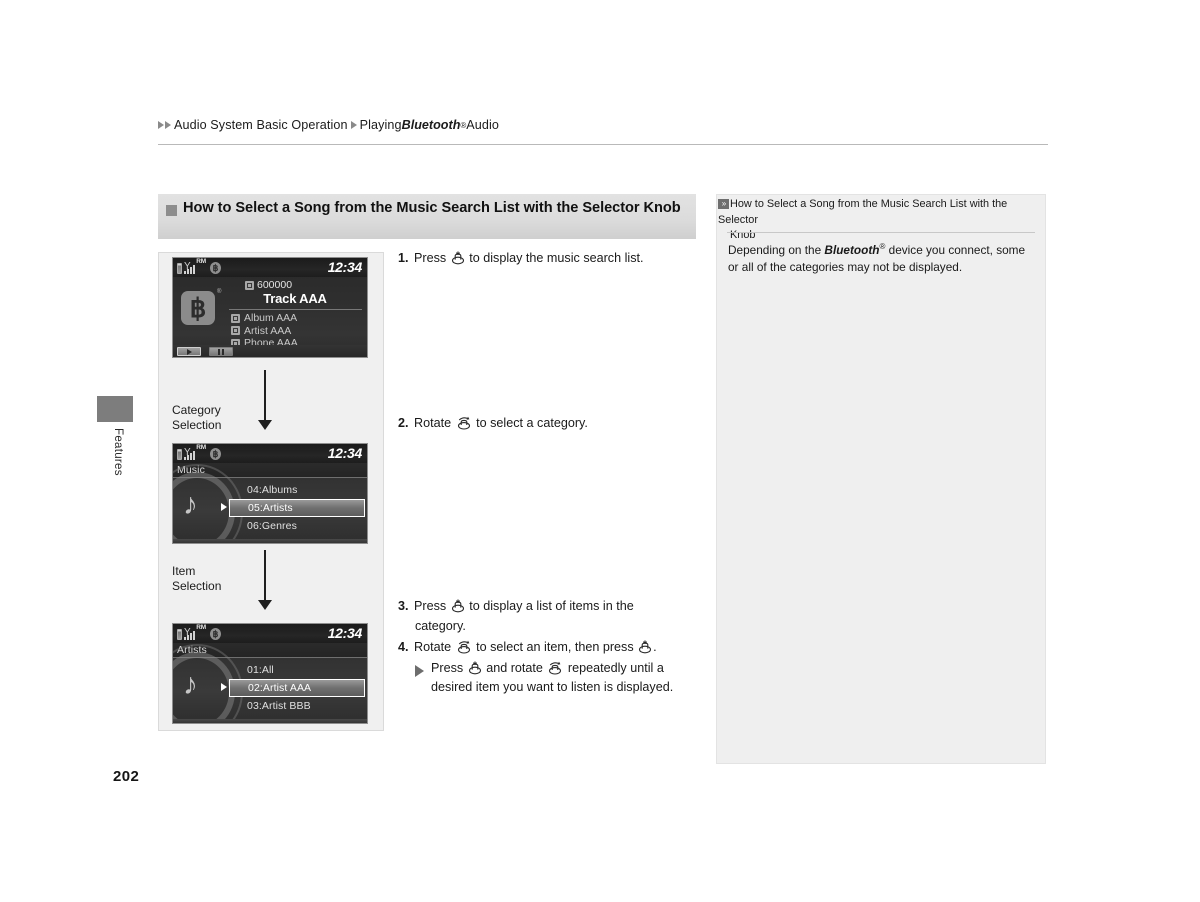 The height and width of the screenshot is (902, 1200). I want to click on status-bar-3: Υ RM ฿ 12:34, so click(270, 633).